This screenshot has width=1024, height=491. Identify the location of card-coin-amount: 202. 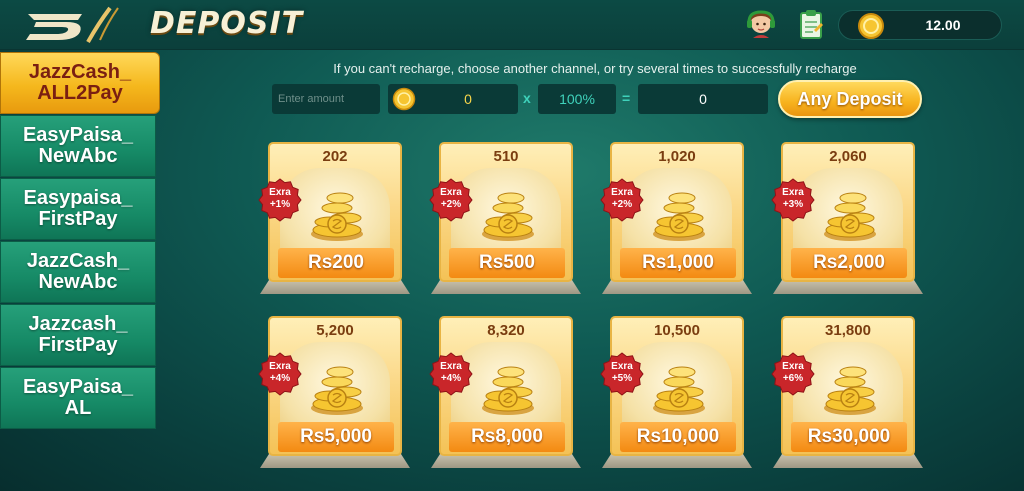
(335, 156).